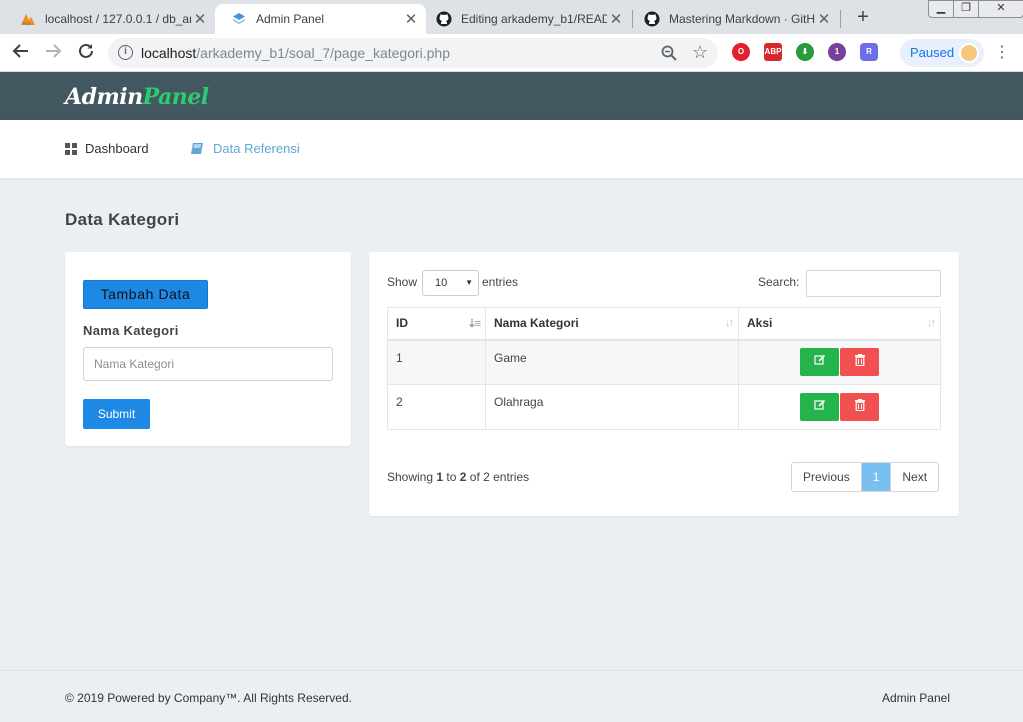 Image resolution: width=1023 pixels, height=722 pixels. Describe the element at coordinates (71, 148) in the screenshot. I see `dashboard-grid-icon` at that location.